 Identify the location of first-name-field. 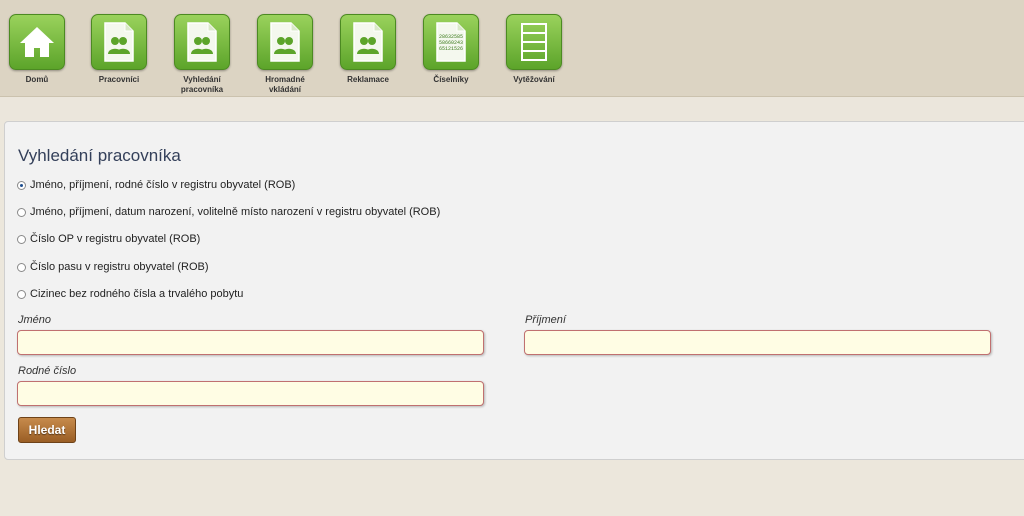
(250, 342).